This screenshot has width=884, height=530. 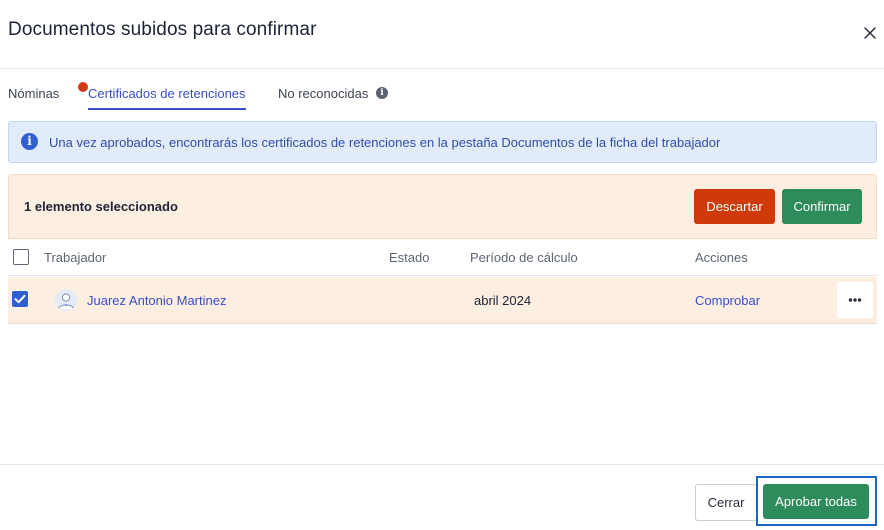 I want to click on avatar, so click(x=66, y=300).